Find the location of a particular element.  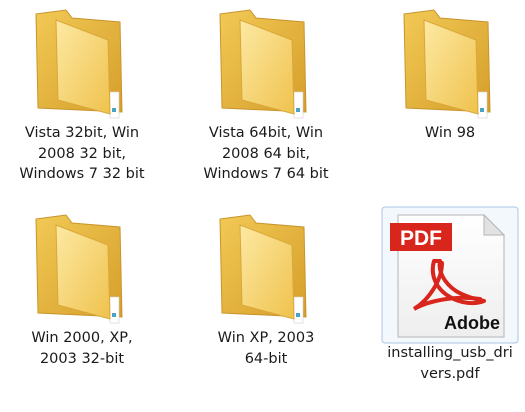

file-installing-usb-drivers-pdf: PDF Adobe installing_usb_dri vers.pdf is located at coordinates (446, 300).